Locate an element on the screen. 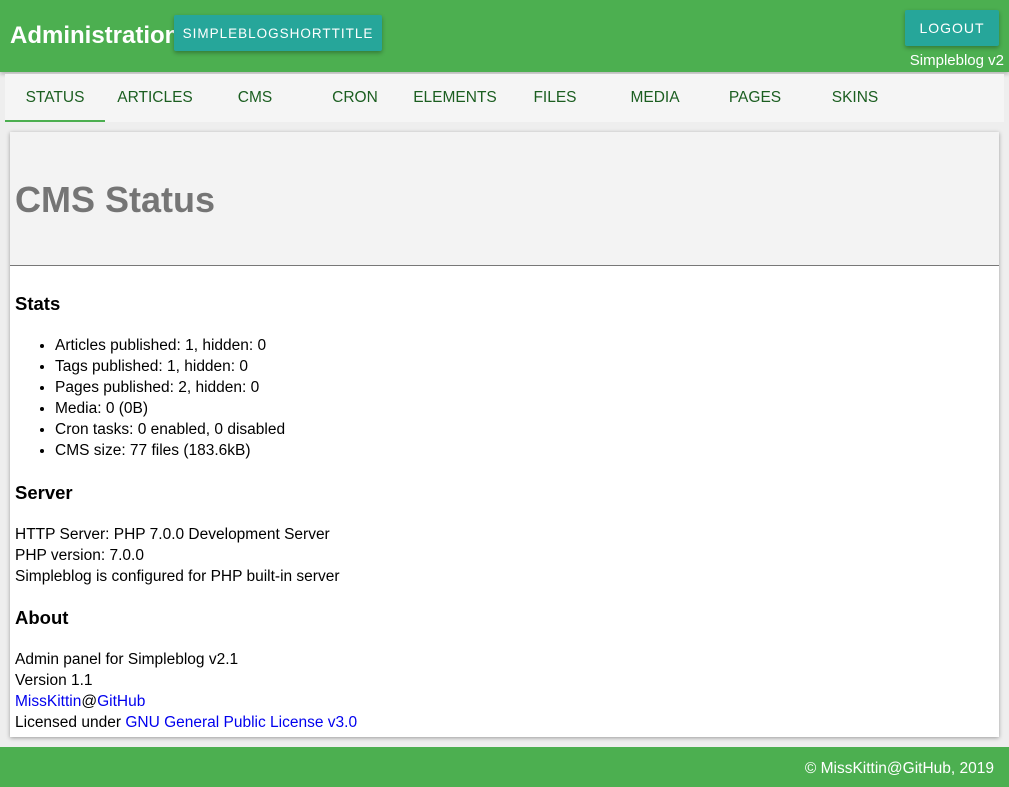 The width and height of the screenshot is (1009, 787). license-link: GNU General Public License v3.0 is located at coordinates (241, 722).